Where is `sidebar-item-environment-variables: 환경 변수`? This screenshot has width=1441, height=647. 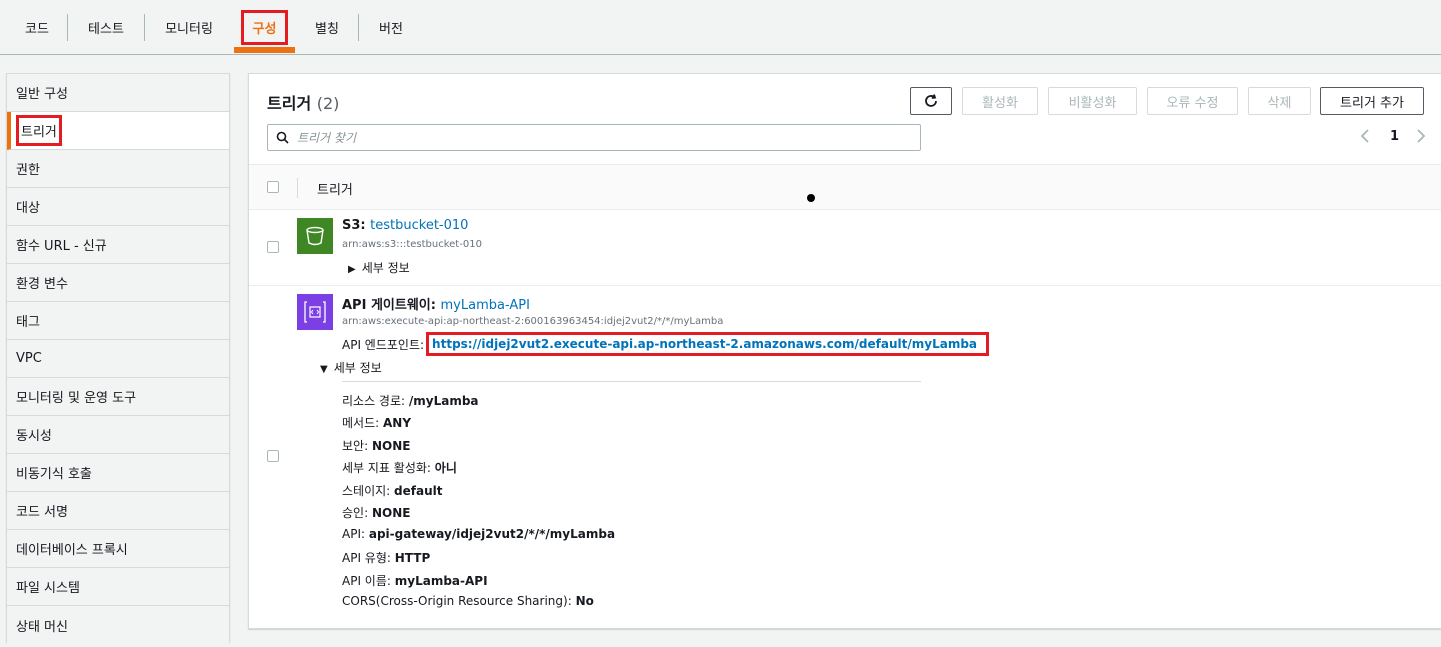 sidebar-item-environment-variables: 환경 변수 is located at coordinates (118, 283).